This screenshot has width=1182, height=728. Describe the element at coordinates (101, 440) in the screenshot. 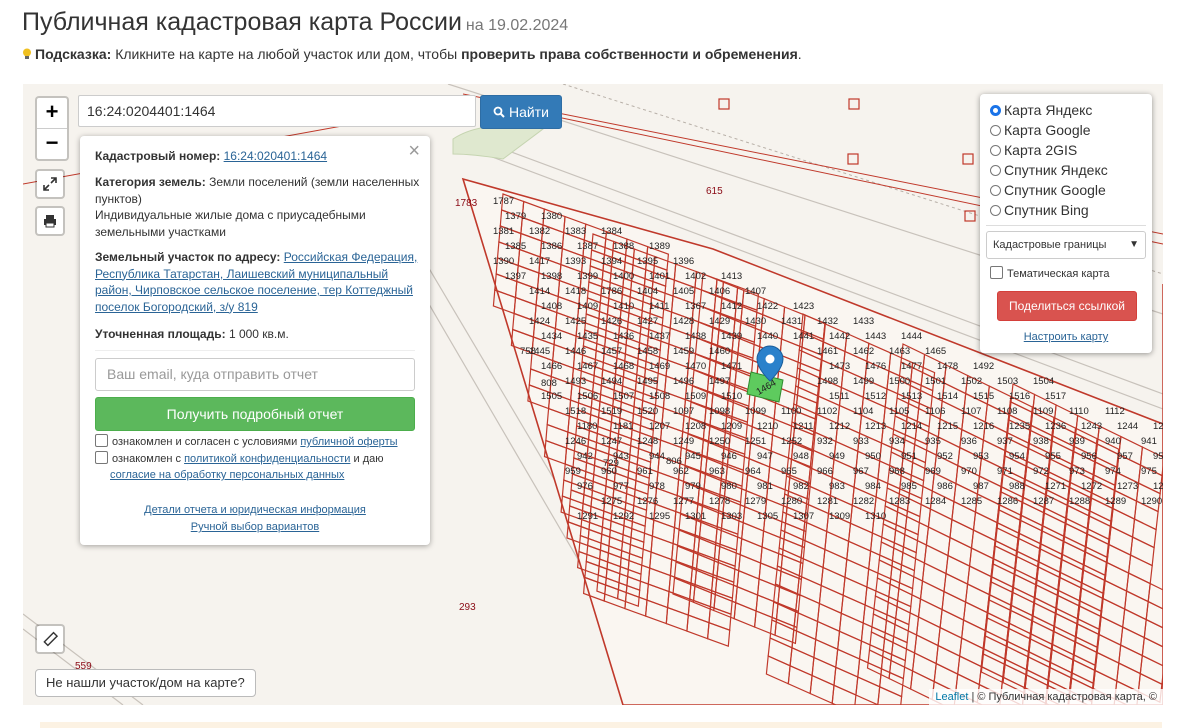

I see `offer-checkbox` at that location.